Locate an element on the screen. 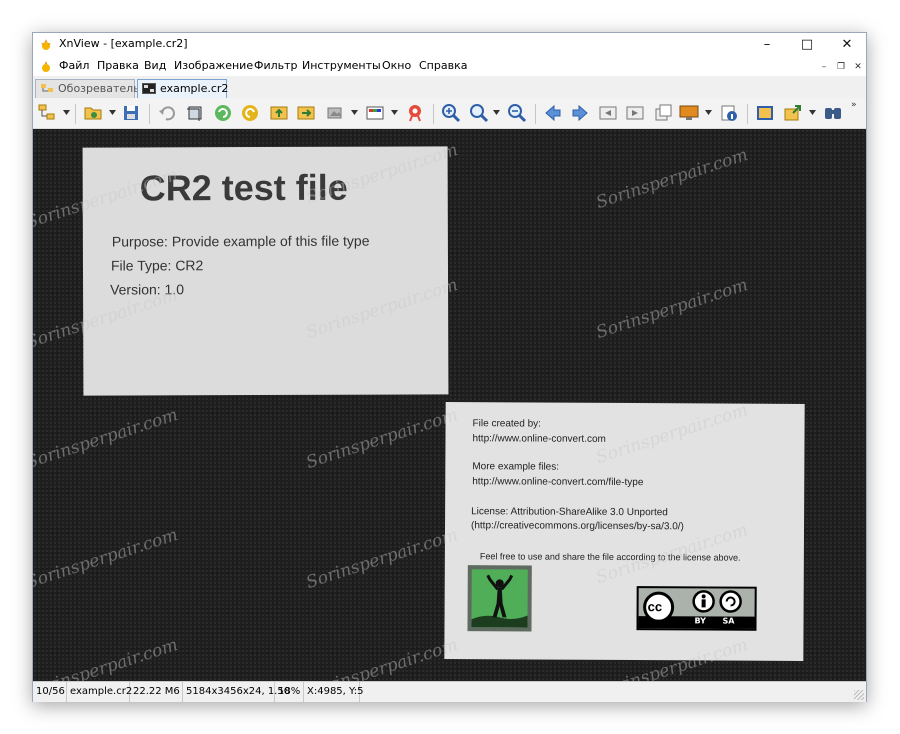  menu-edit: Правка is located at coordinates (118, 65).